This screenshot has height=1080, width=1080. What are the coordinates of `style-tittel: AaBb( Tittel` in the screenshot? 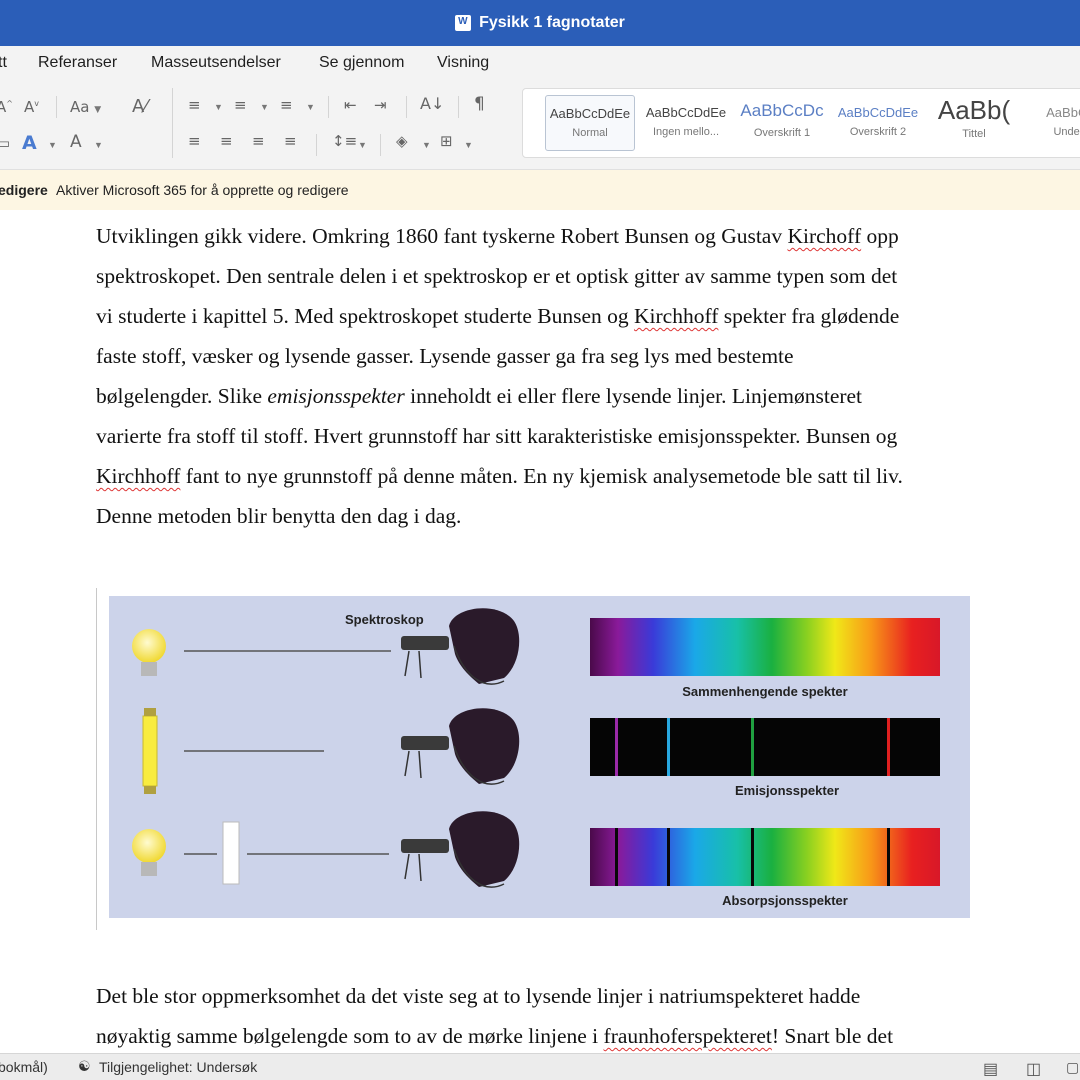 It's located at (974, 123).